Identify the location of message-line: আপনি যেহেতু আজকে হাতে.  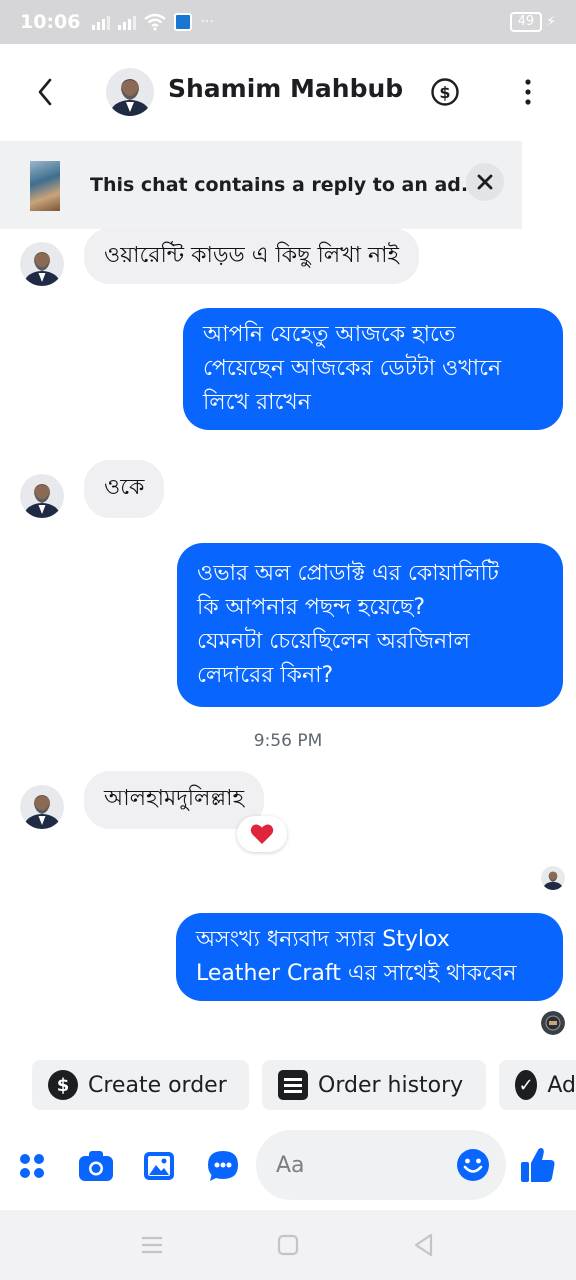
(329, 334).